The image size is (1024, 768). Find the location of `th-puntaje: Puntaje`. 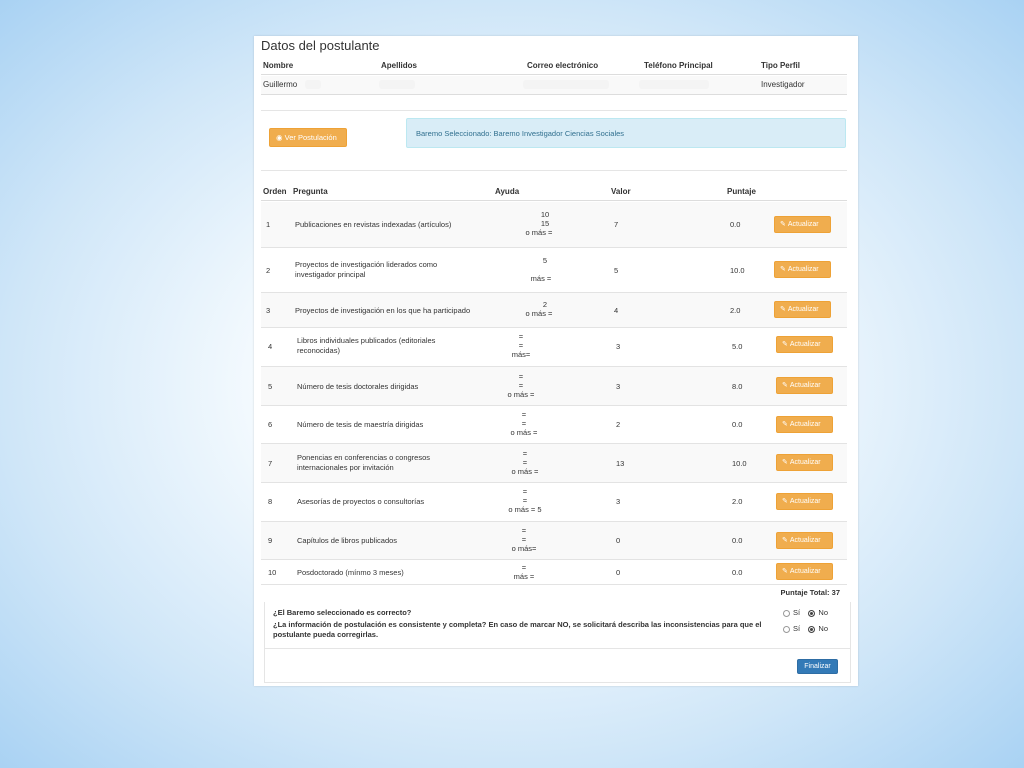

th-puntaje: Puntaje is located at coordinates (741, 191).